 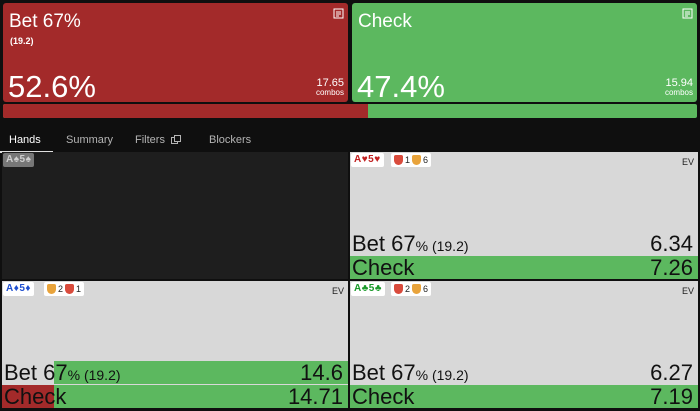 I want to click on check-ev-row: Check 7.26, so click(x=524, y=267).